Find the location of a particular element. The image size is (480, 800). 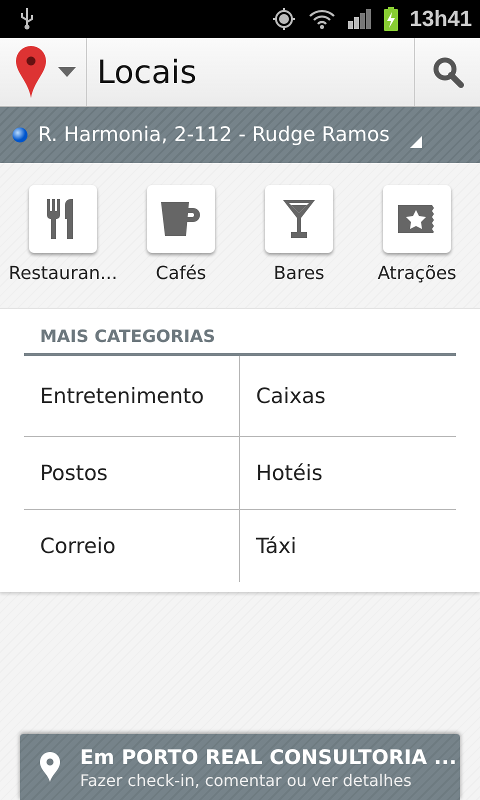

cocktail-glass-icon is located at coordinates (299, 219).